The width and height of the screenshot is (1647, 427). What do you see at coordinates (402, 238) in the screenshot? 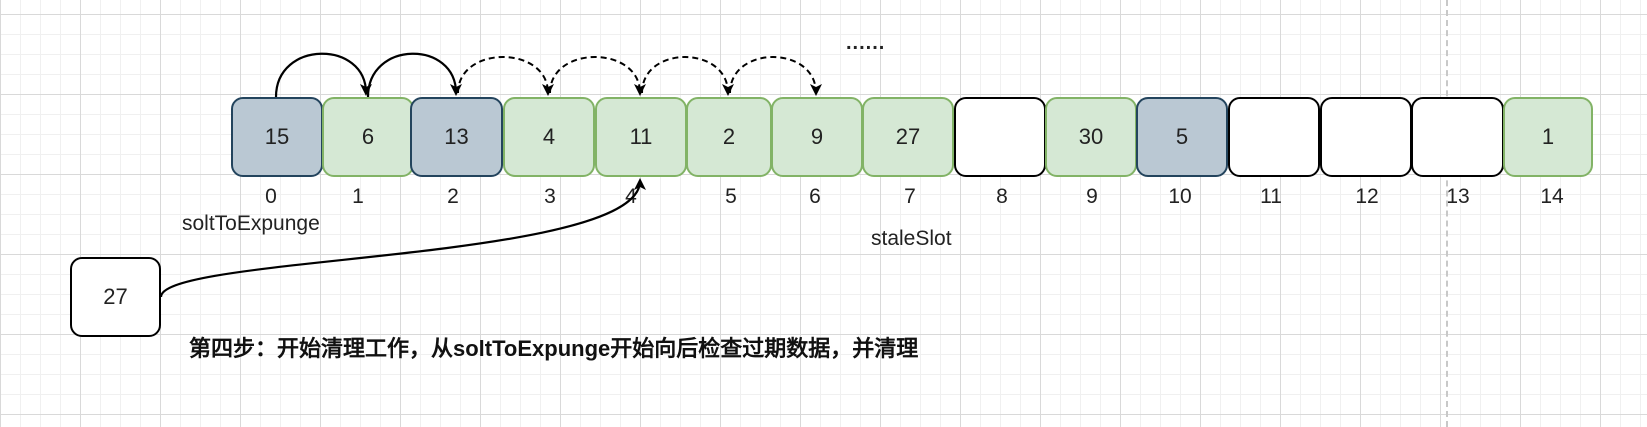
I see `insert-arrow` at bounding box center [402, 238].